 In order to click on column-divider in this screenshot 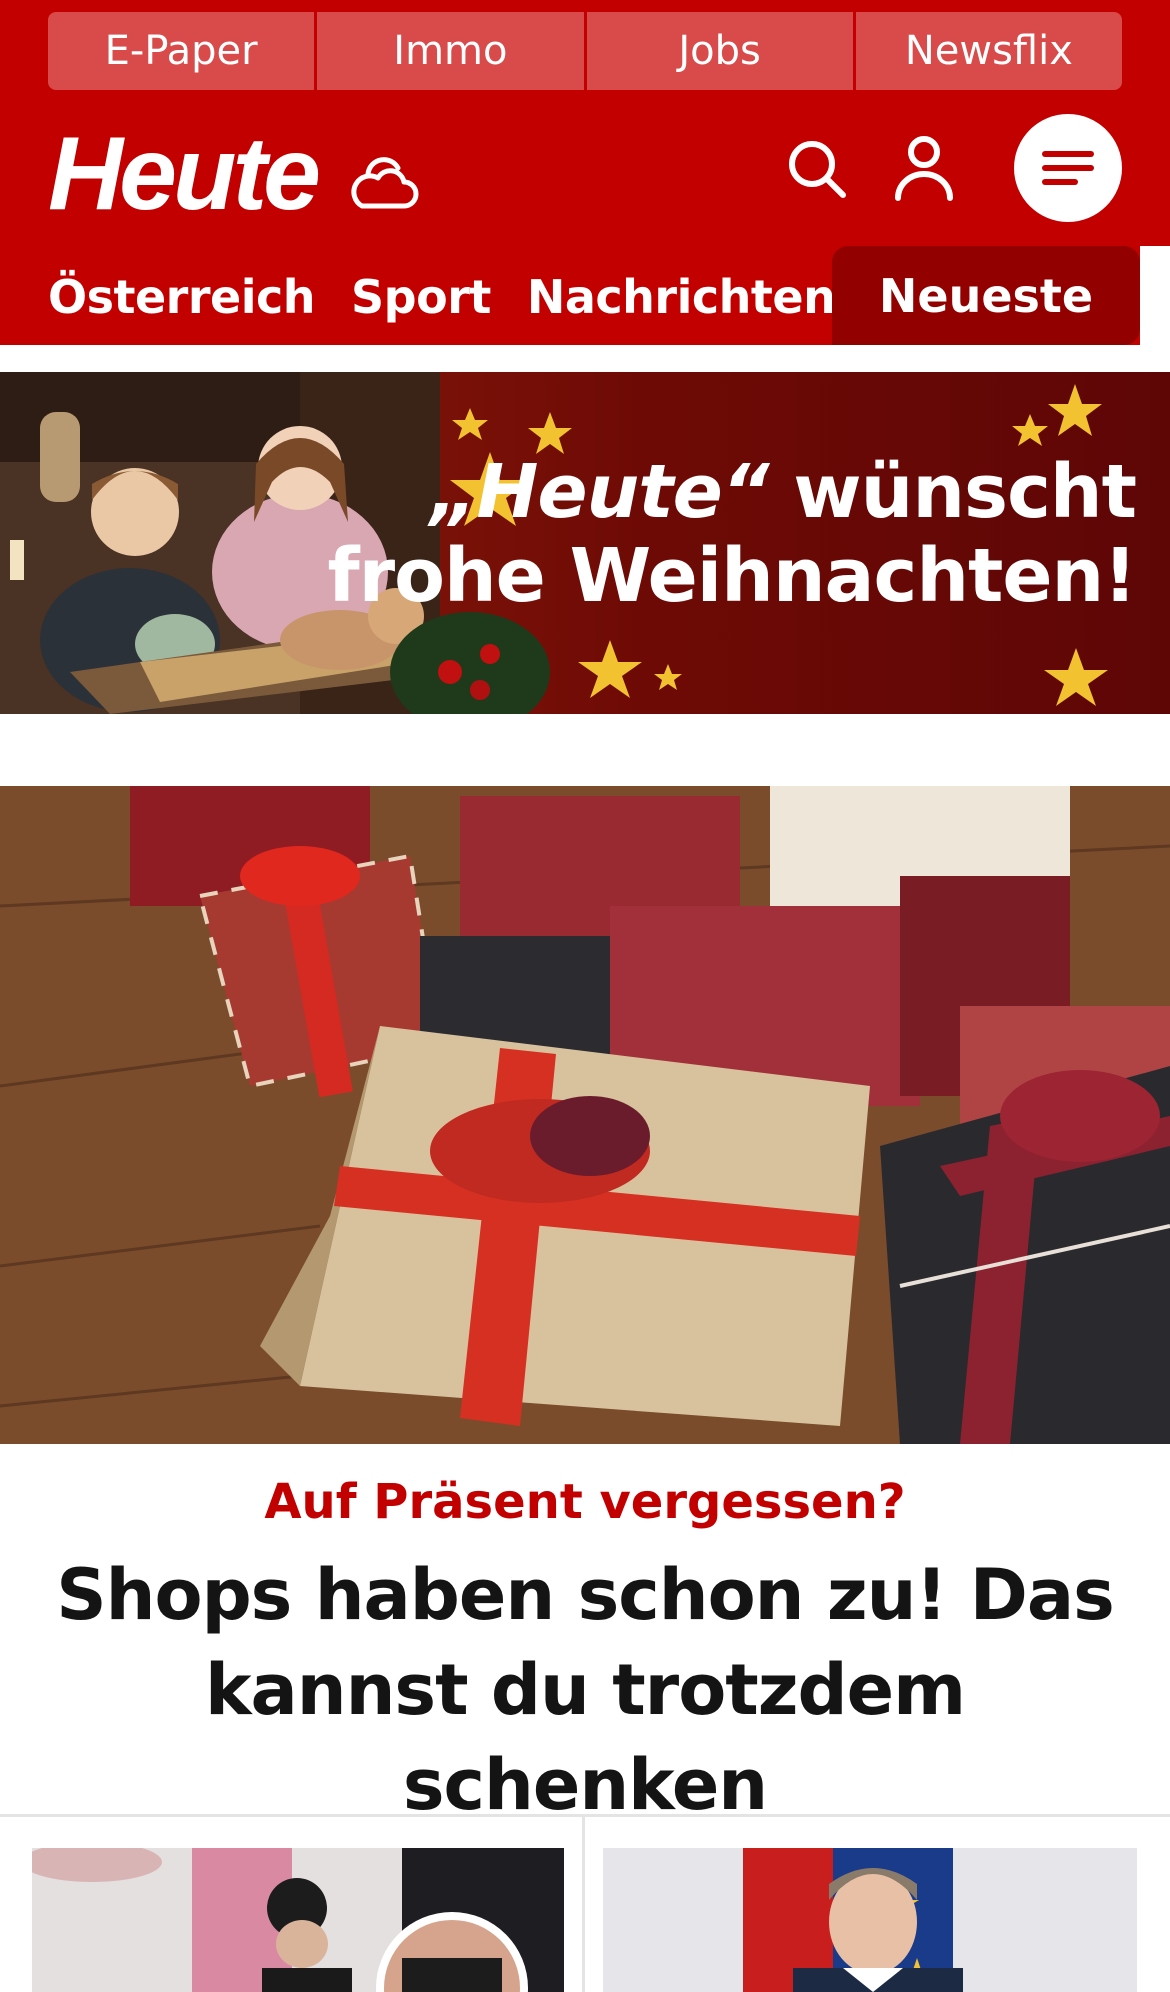, I will do `click(583, 1904)`.